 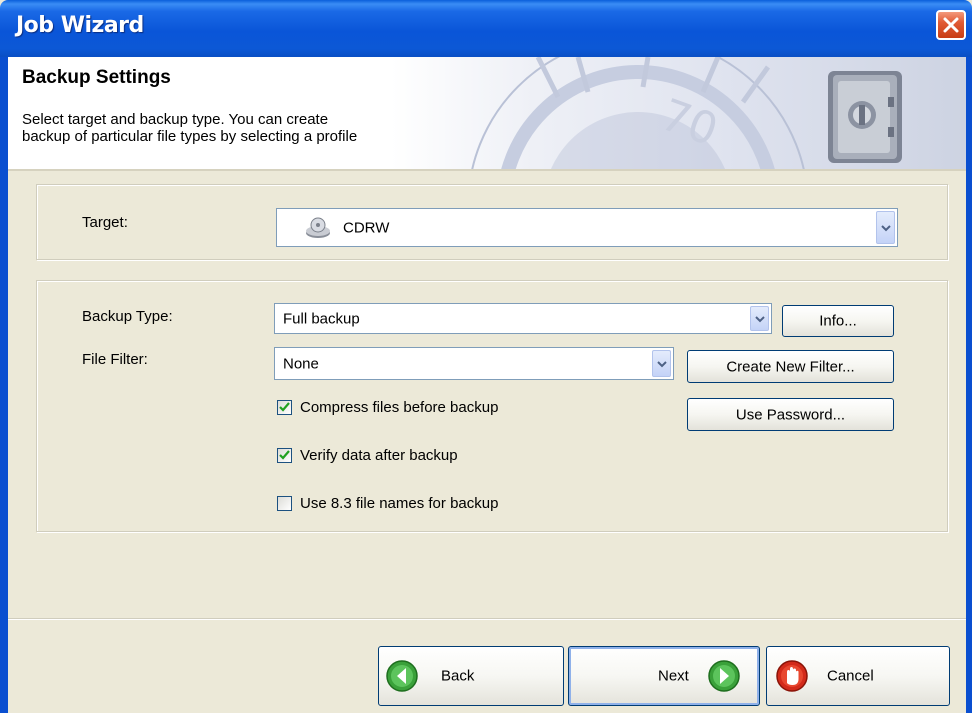 I want to click on cancel-button-label: Cancel, so click(x=850, y=676).